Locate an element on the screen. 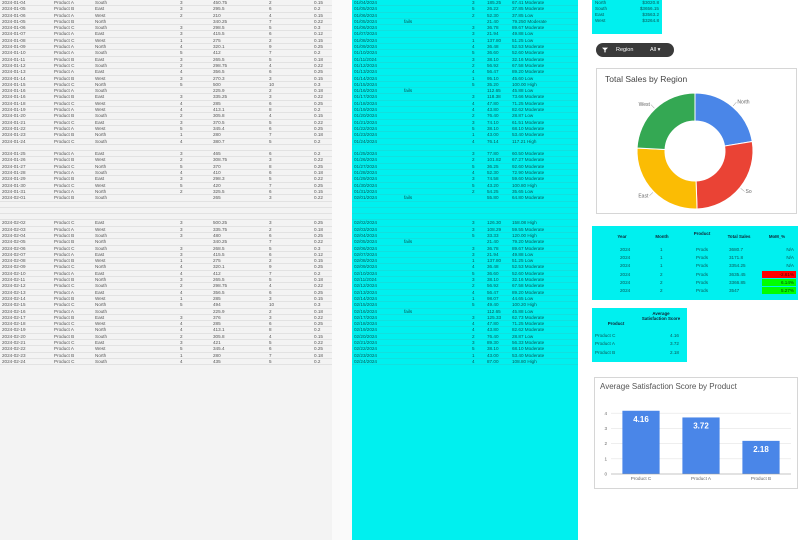 This screenshot has width=799, height=540. column-gap is located at coordinates (342, 270).